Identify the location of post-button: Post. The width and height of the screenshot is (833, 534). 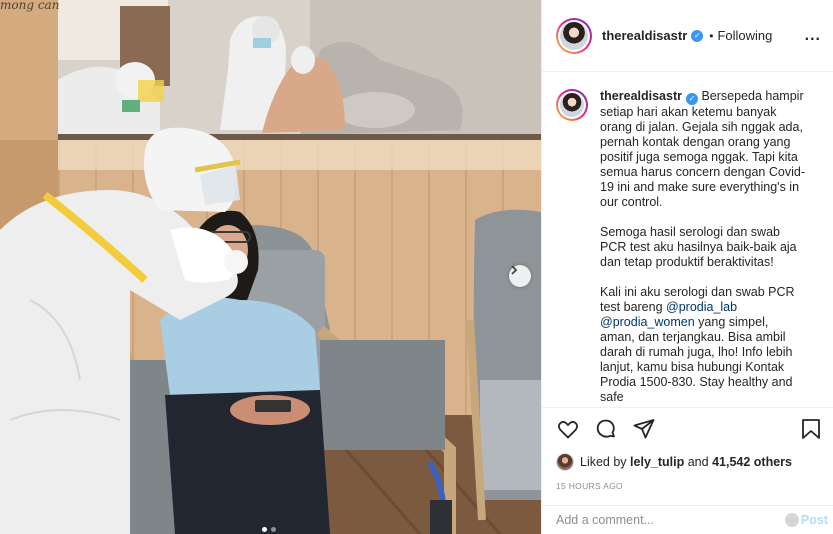
(806, 520).